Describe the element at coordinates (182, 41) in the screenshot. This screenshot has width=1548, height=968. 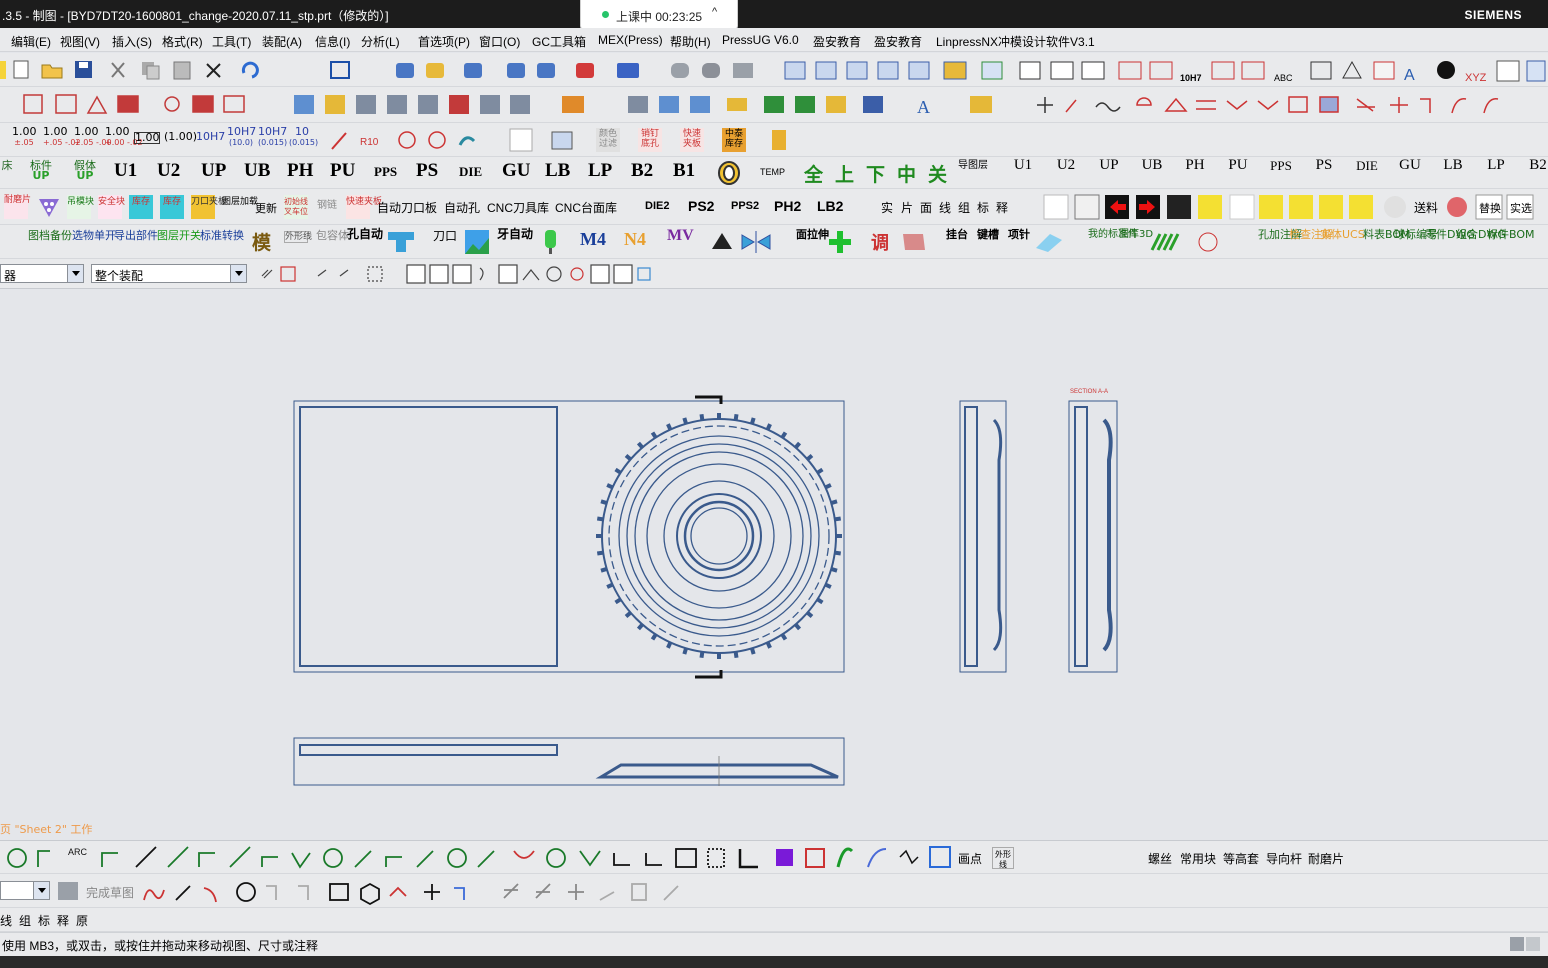
I see `menu-format: 格式(R)` at that location.